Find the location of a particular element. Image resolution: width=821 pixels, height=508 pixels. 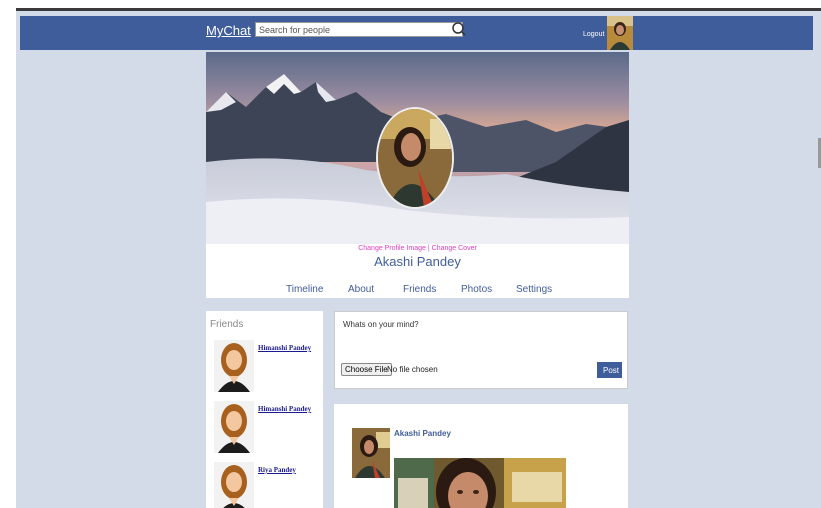

tab-about: About is located at coordinates (361, 289).